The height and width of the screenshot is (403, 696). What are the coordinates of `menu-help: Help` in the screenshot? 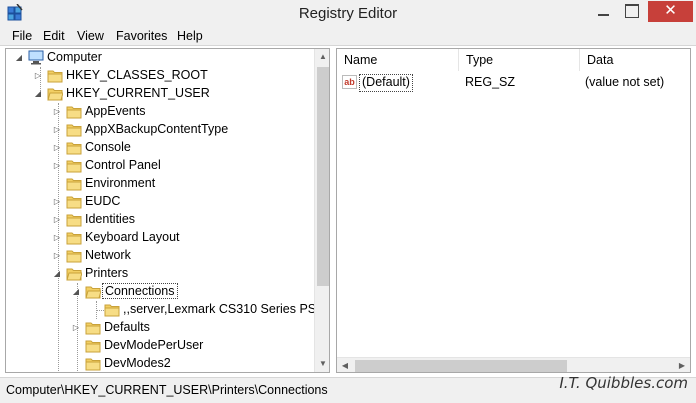 It's located at (190, 36).